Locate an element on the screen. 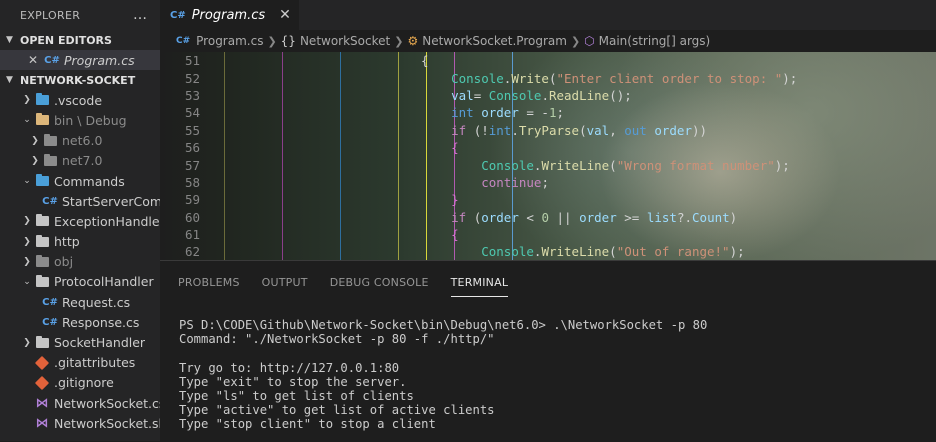 The width and height of the screenshot is (936, 442). tree-item-net7: ❯ net7.0 is located at coordinates (80, 161).